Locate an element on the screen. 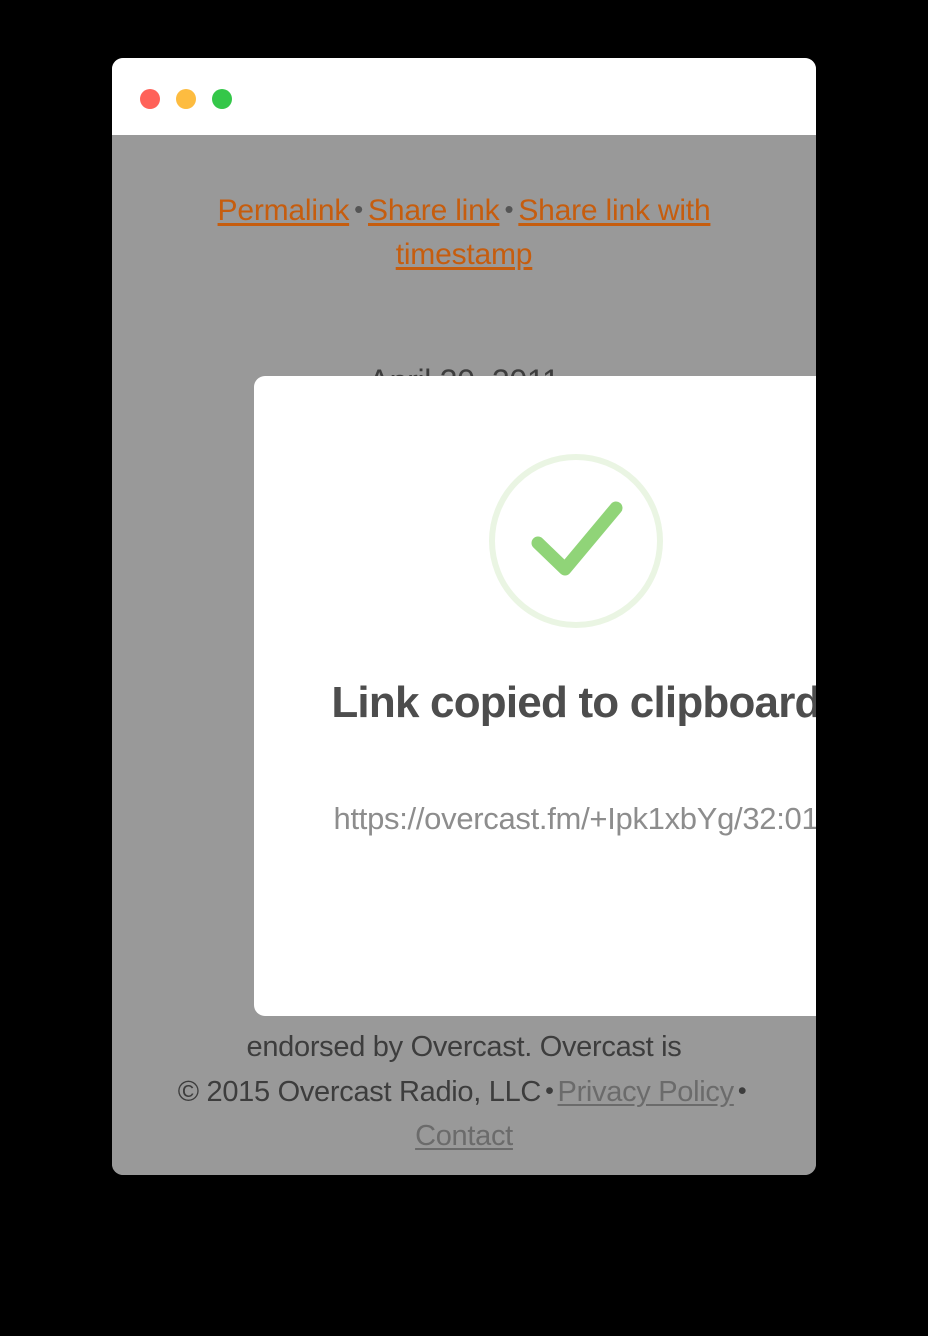  close-window-button is located at coordinates (150, 99).